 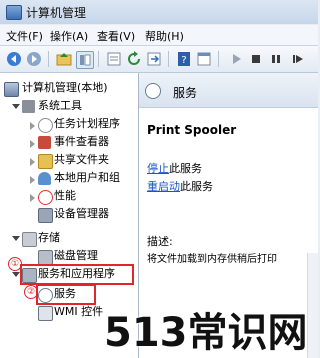 I want to click on computer-management-icon, so click(x=14, y=12).